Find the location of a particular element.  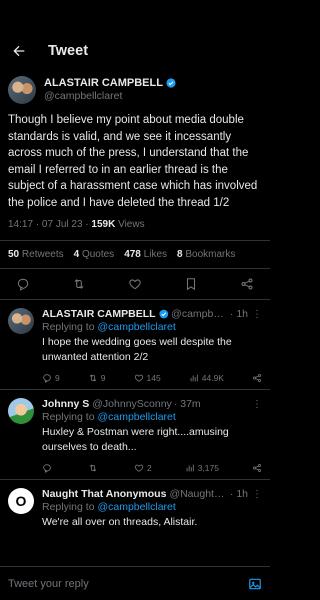

reply-text: We're all over on threads, Alistair. is located at coordinates (120, 522).